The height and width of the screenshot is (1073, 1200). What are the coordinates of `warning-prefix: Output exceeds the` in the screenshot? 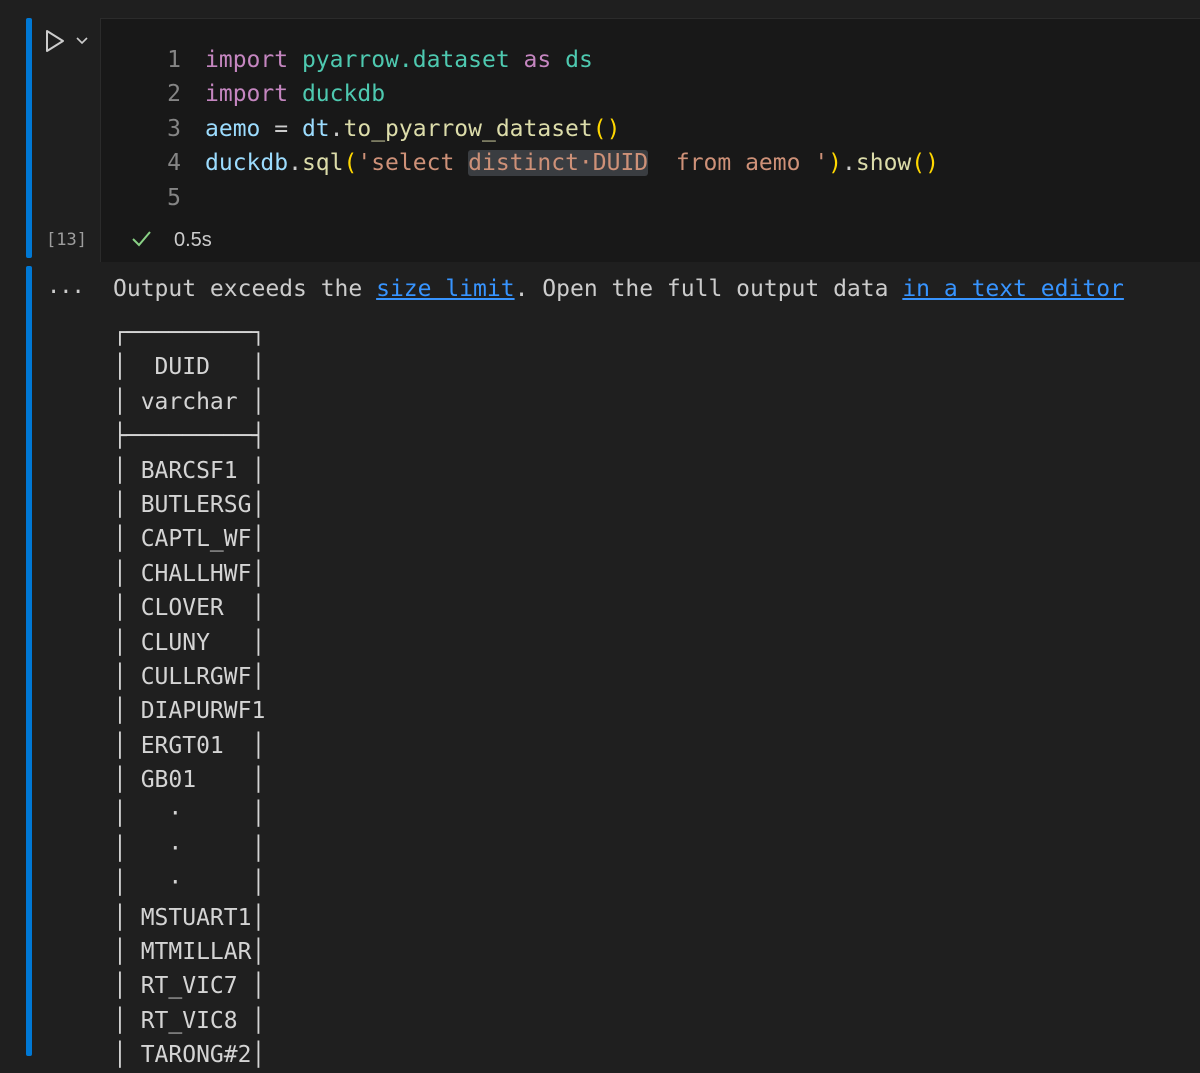 It's located at (245, 289).